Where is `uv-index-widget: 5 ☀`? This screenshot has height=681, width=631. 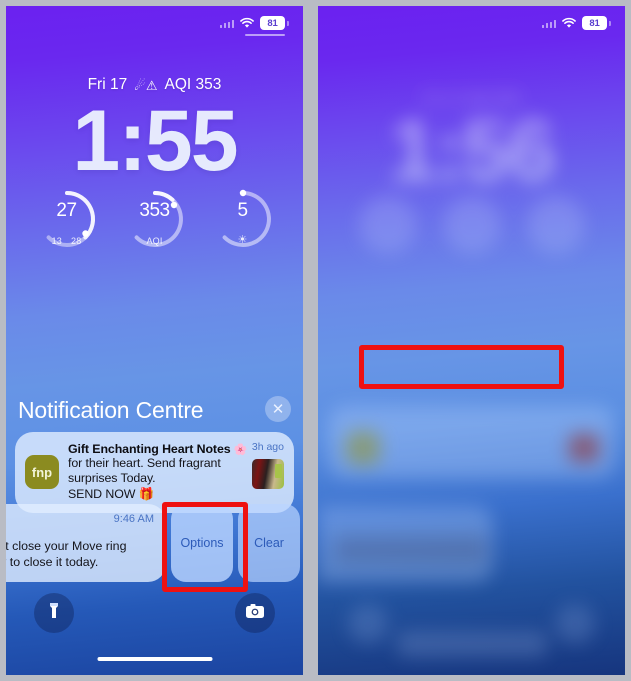
uv-index-widget: 5 ☀ is located at coordinates (243, 219).